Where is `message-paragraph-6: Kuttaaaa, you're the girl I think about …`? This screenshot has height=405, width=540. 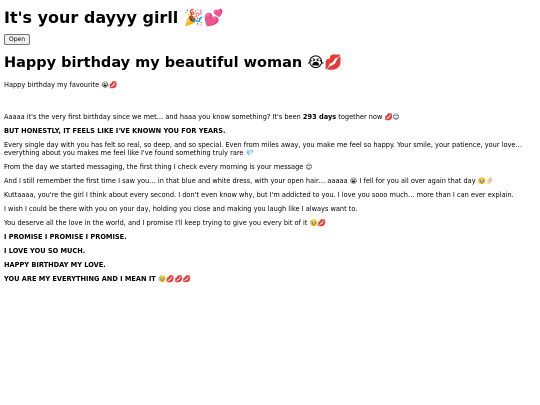
message-paragraph-6: Kuttaaaa, you're the girl I think about … is located at coordinates (259, 195).